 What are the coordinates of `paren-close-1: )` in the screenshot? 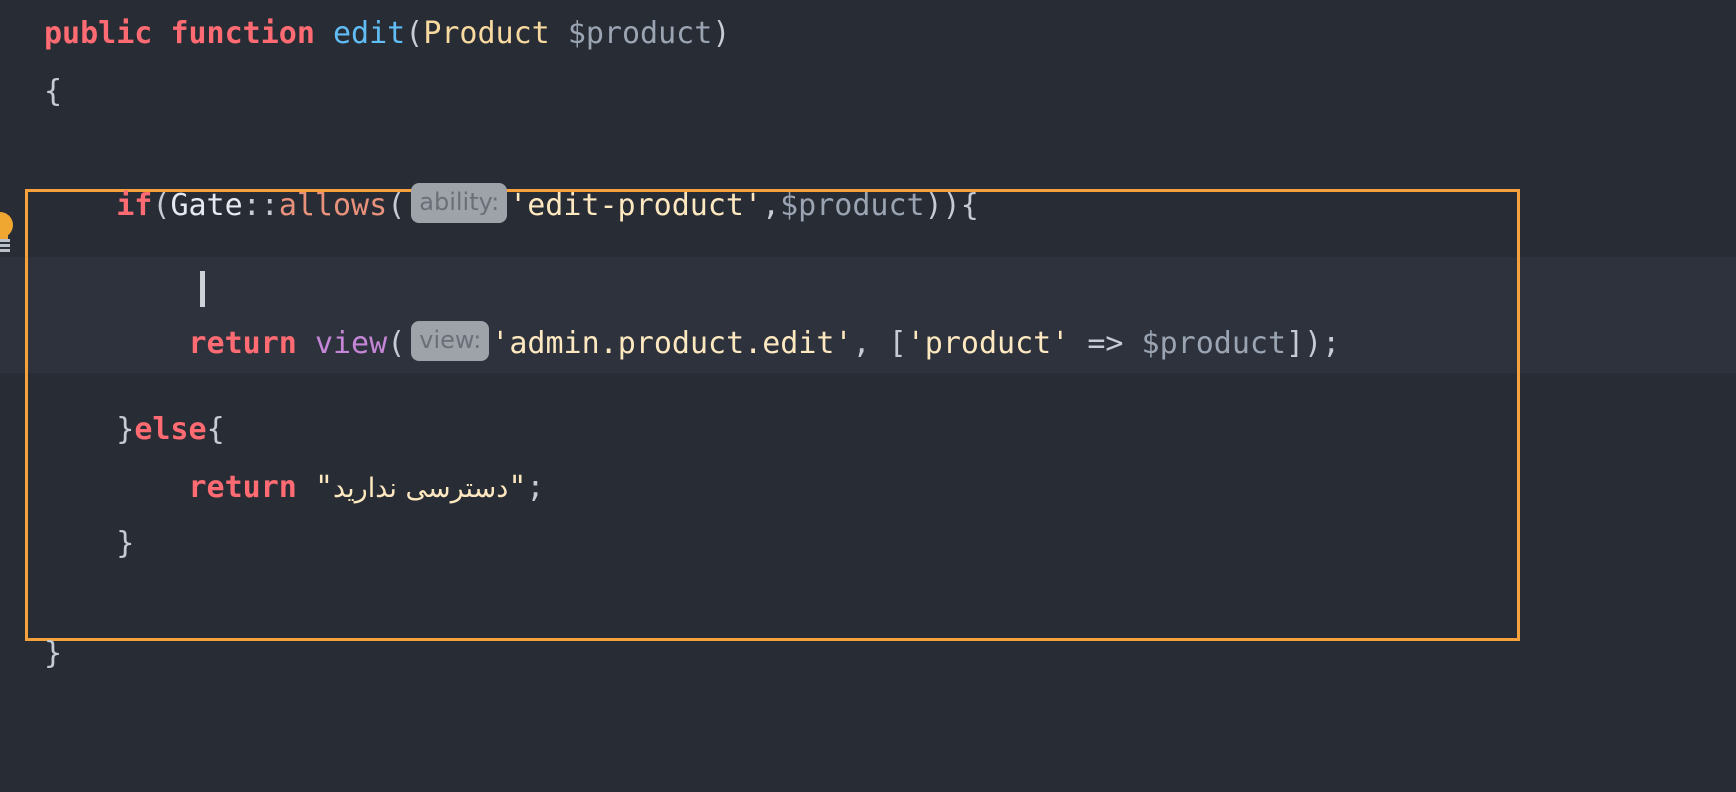 It's located at (721, 33).